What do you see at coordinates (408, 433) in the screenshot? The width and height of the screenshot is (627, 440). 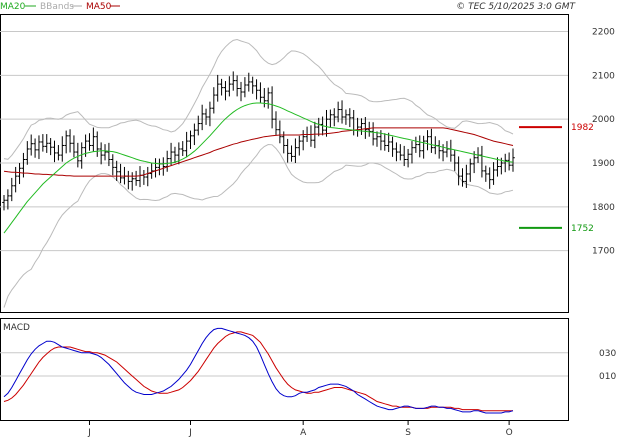 I see `x-tick-label: S` at bounding box center [408, 433].